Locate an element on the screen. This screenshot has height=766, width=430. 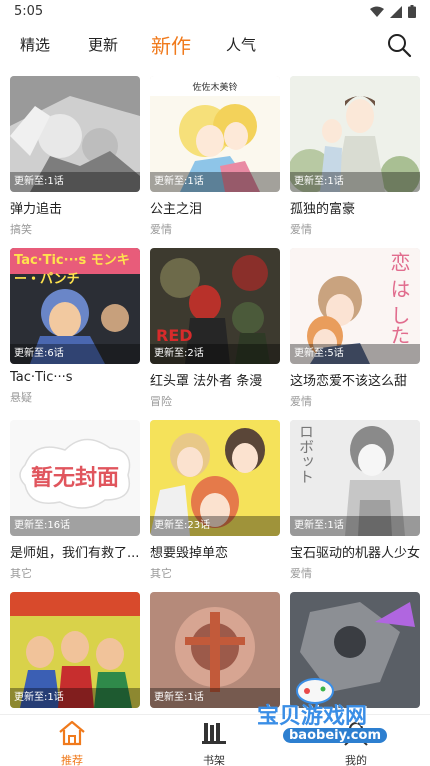
comic-cover: 佐佐木美铃 更新至:1话 is located at coordinates (215, 134).